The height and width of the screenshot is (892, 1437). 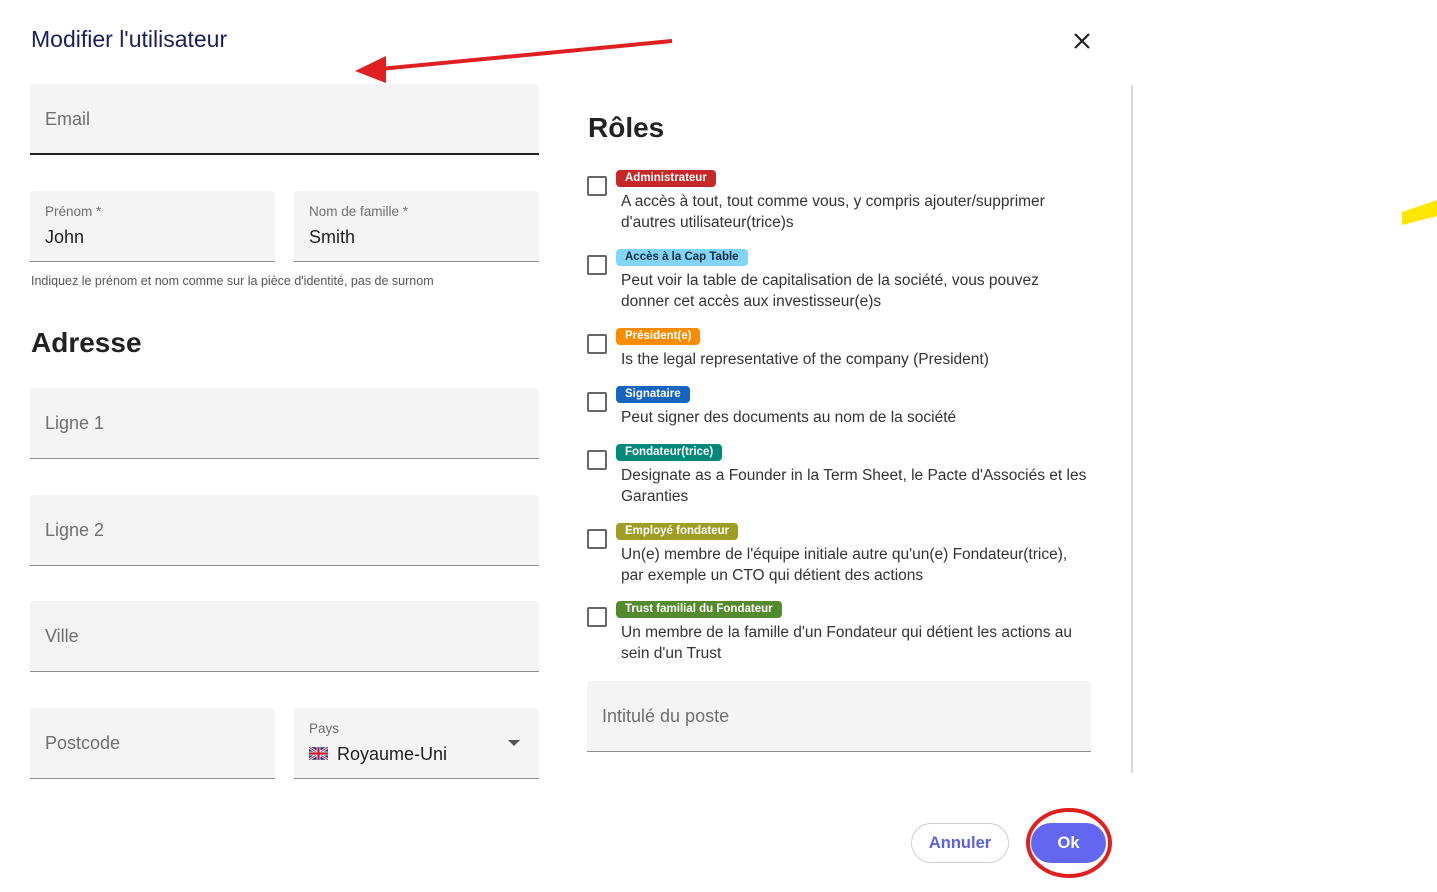 What do you see at coordinates (284, 423) in the screenshot?
I see `address-line1-field: Ligne 1` at bounding box center [284, 423].